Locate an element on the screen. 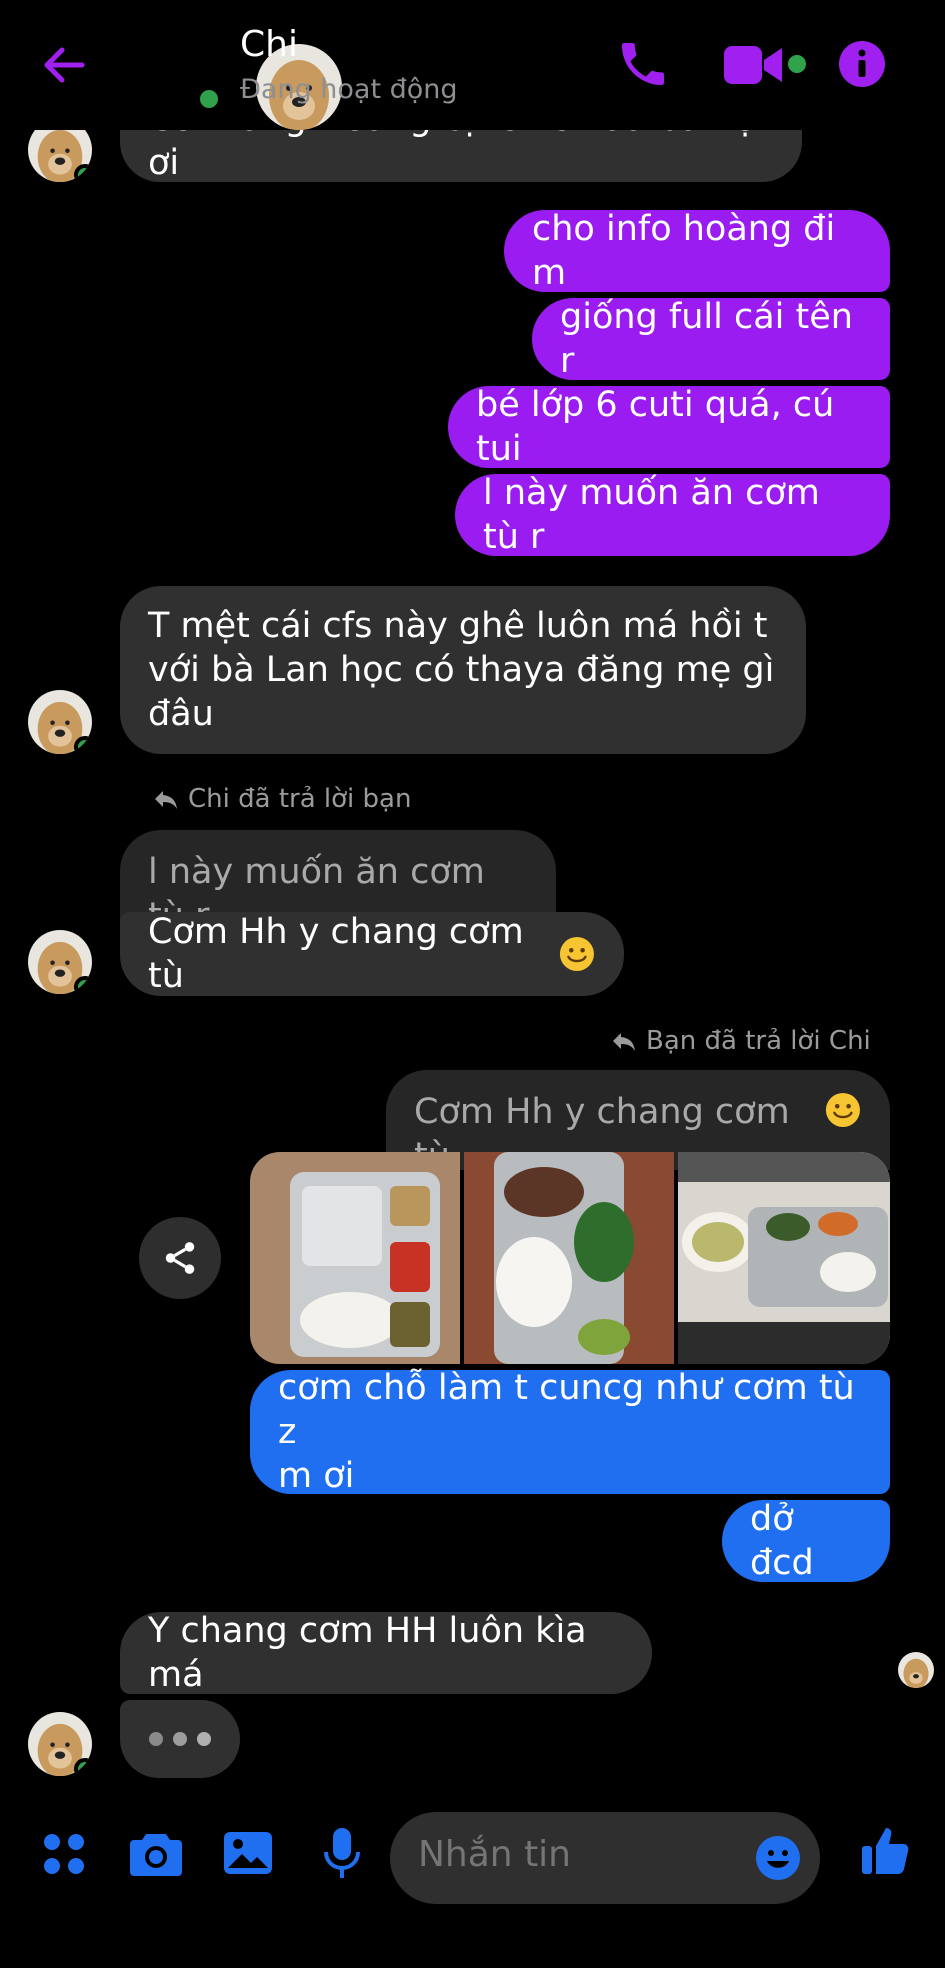 The width and height of the screenshot is (945, 1968). message-input-field is located at coordinates (605, 1858).